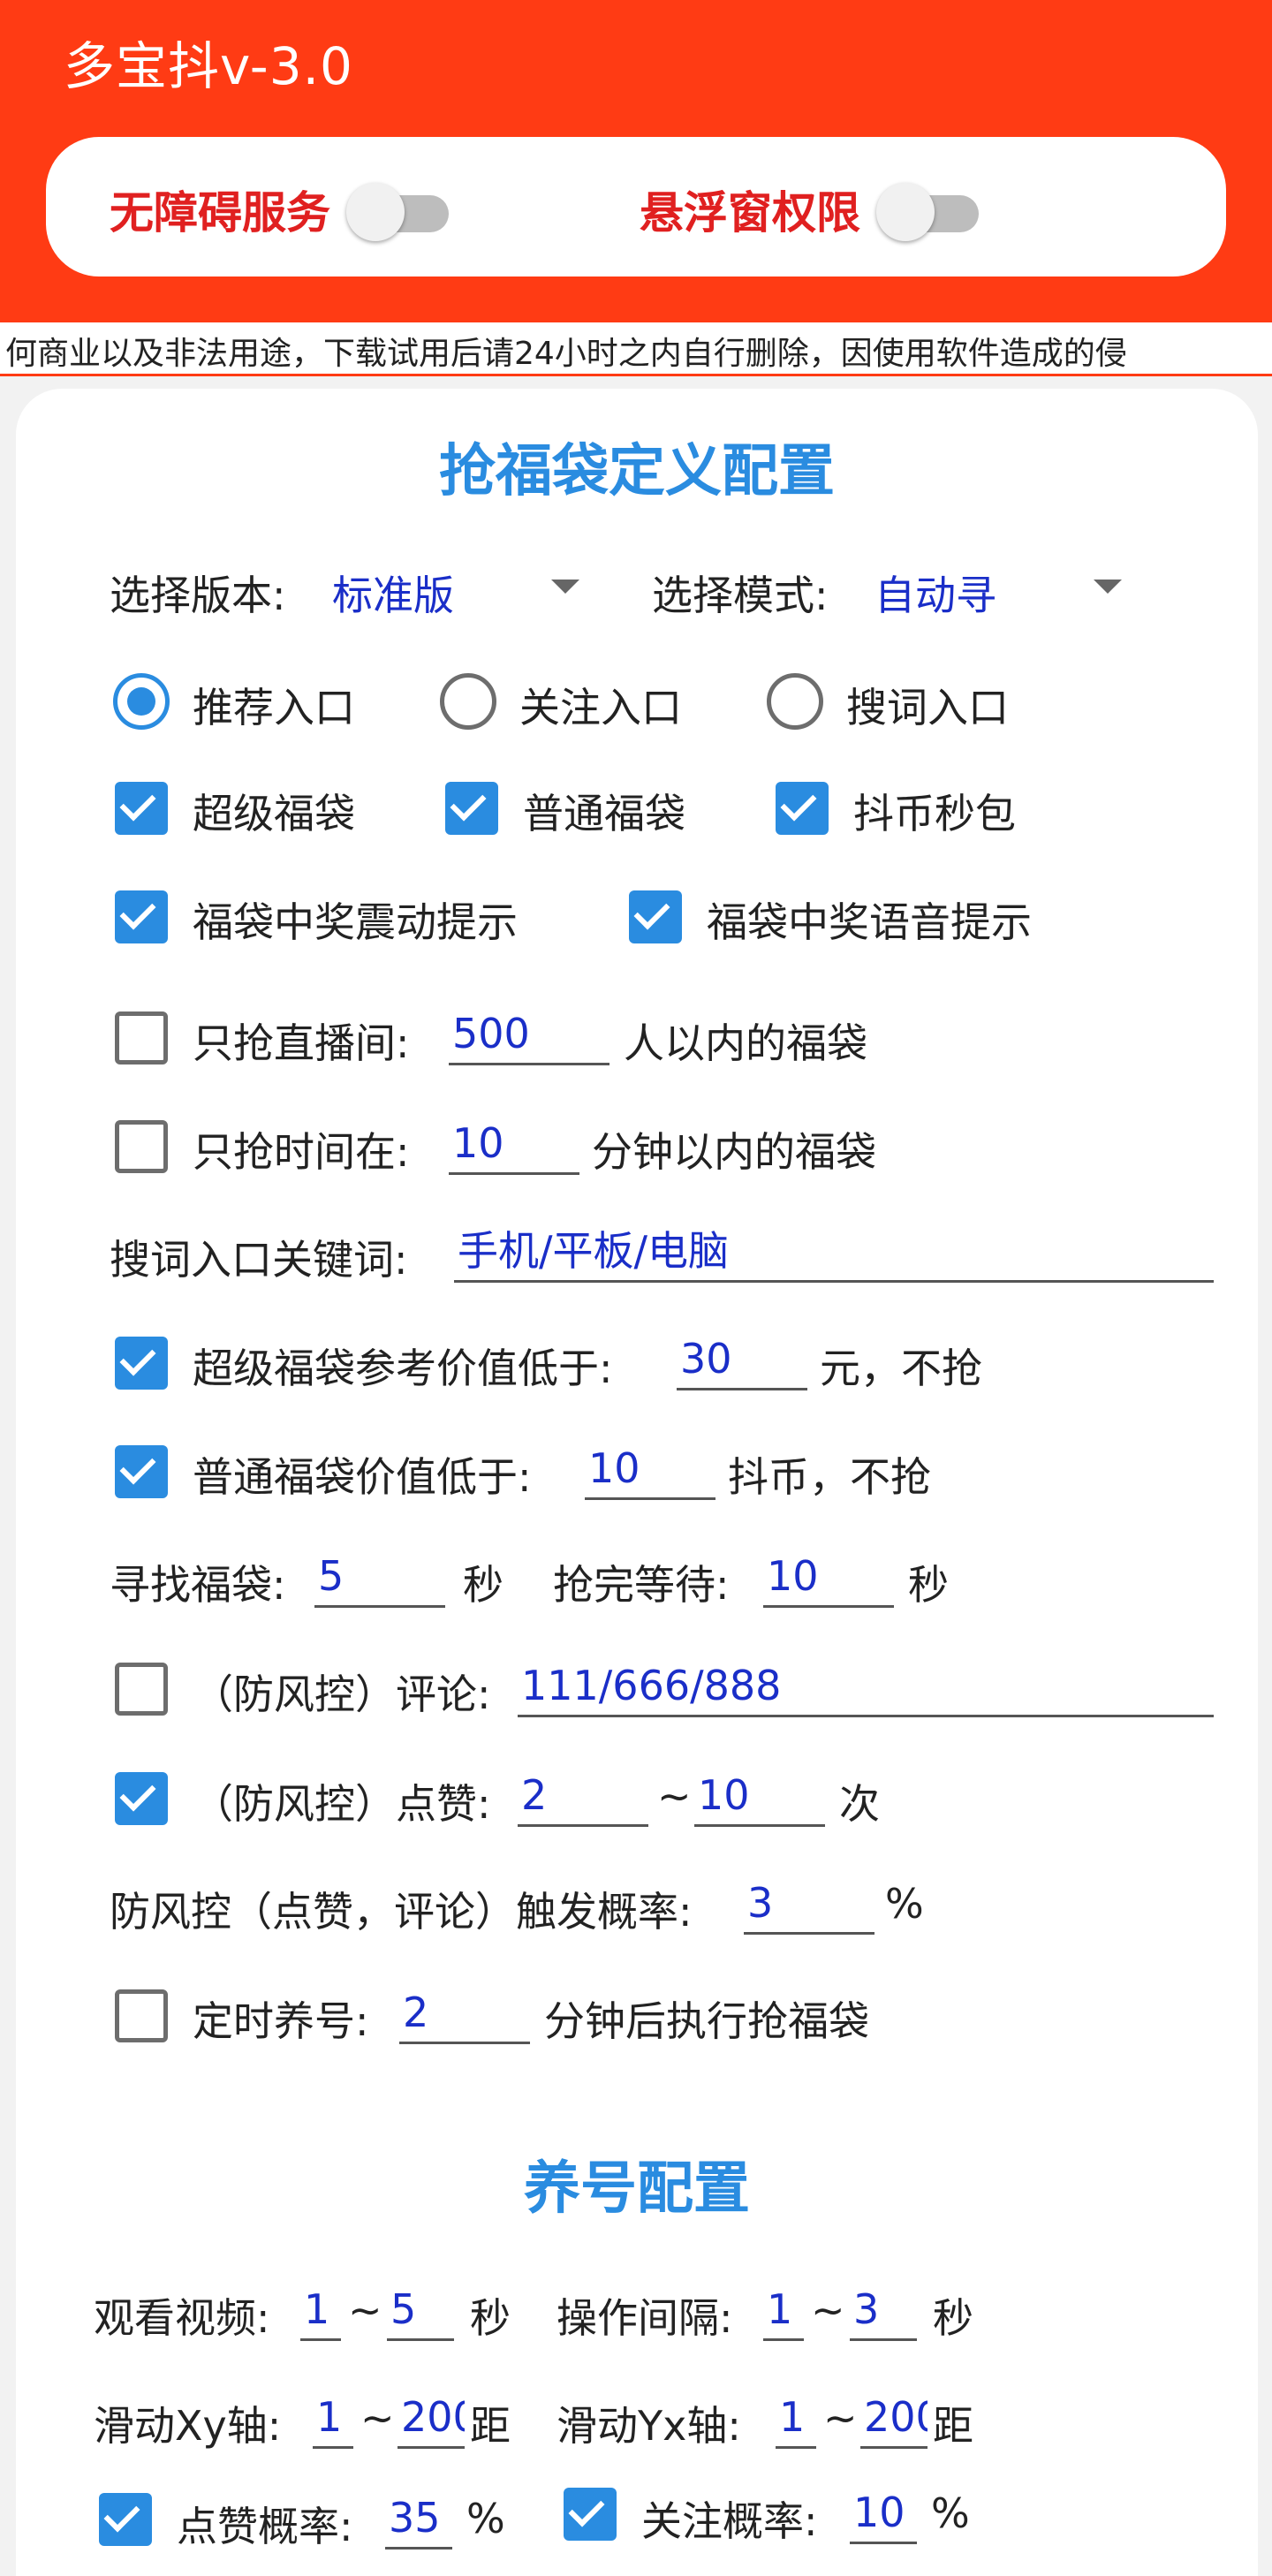 The height and width of the screenshot is (2576, 1272). Describe the element at coordinates (188, 2426) in the screenshot. I see `swipe-xy-label: 滑动Xy轴:` at that location.